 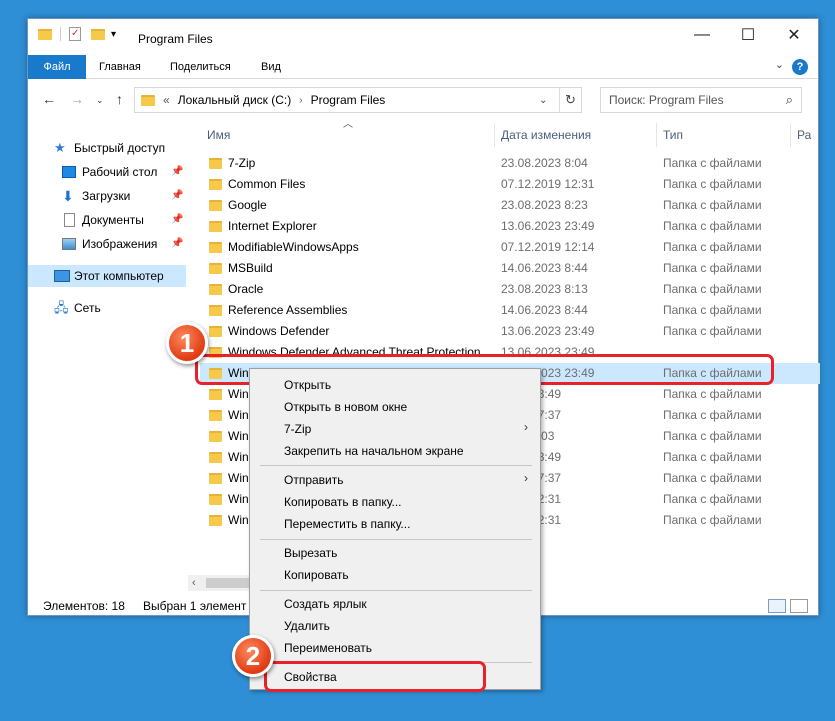 What do you see at coordinates (241, 163) in the screenshot?
I see `file-name: 7-Zip` at bounding box center [241, 163].